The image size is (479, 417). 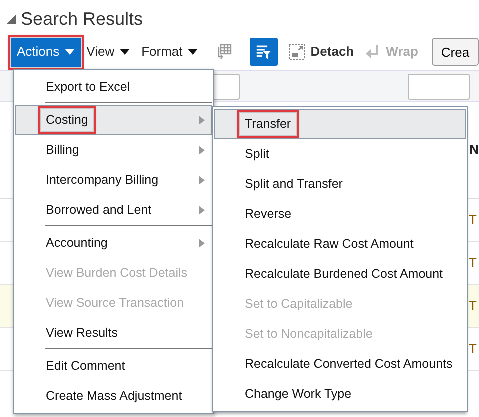 I want to click on menu-item: Recalculate Burdened Cost Amount, so click(x=340, y=274).